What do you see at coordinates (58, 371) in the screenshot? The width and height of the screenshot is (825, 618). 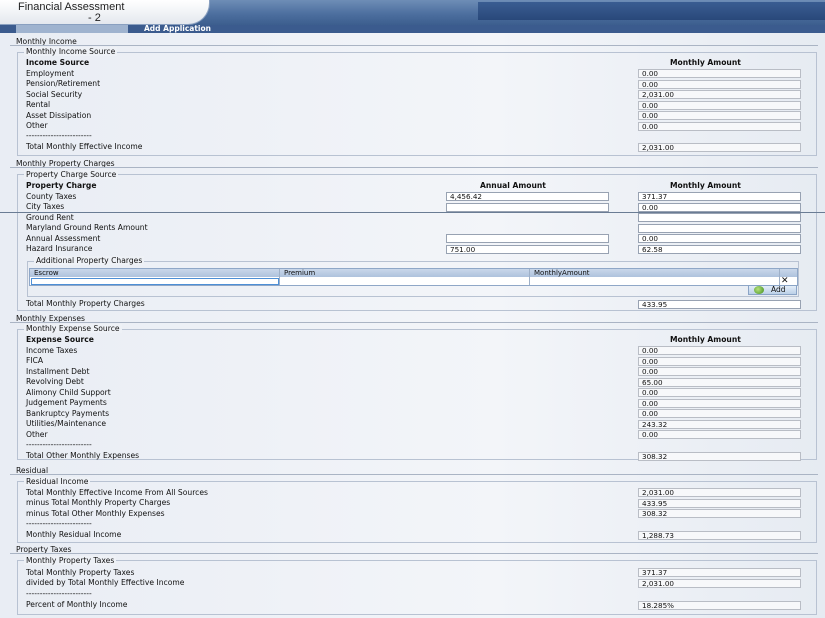 I see `expense-label-installment-debt: Installment Debt` at bounding box center [58, 371].